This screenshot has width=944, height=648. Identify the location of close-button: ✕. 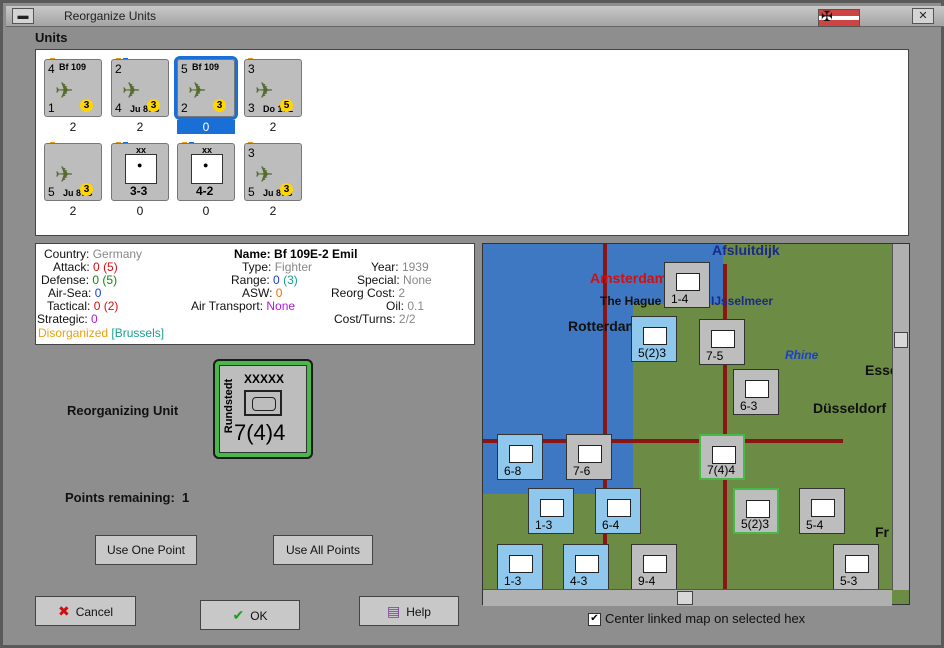
(923, 16).